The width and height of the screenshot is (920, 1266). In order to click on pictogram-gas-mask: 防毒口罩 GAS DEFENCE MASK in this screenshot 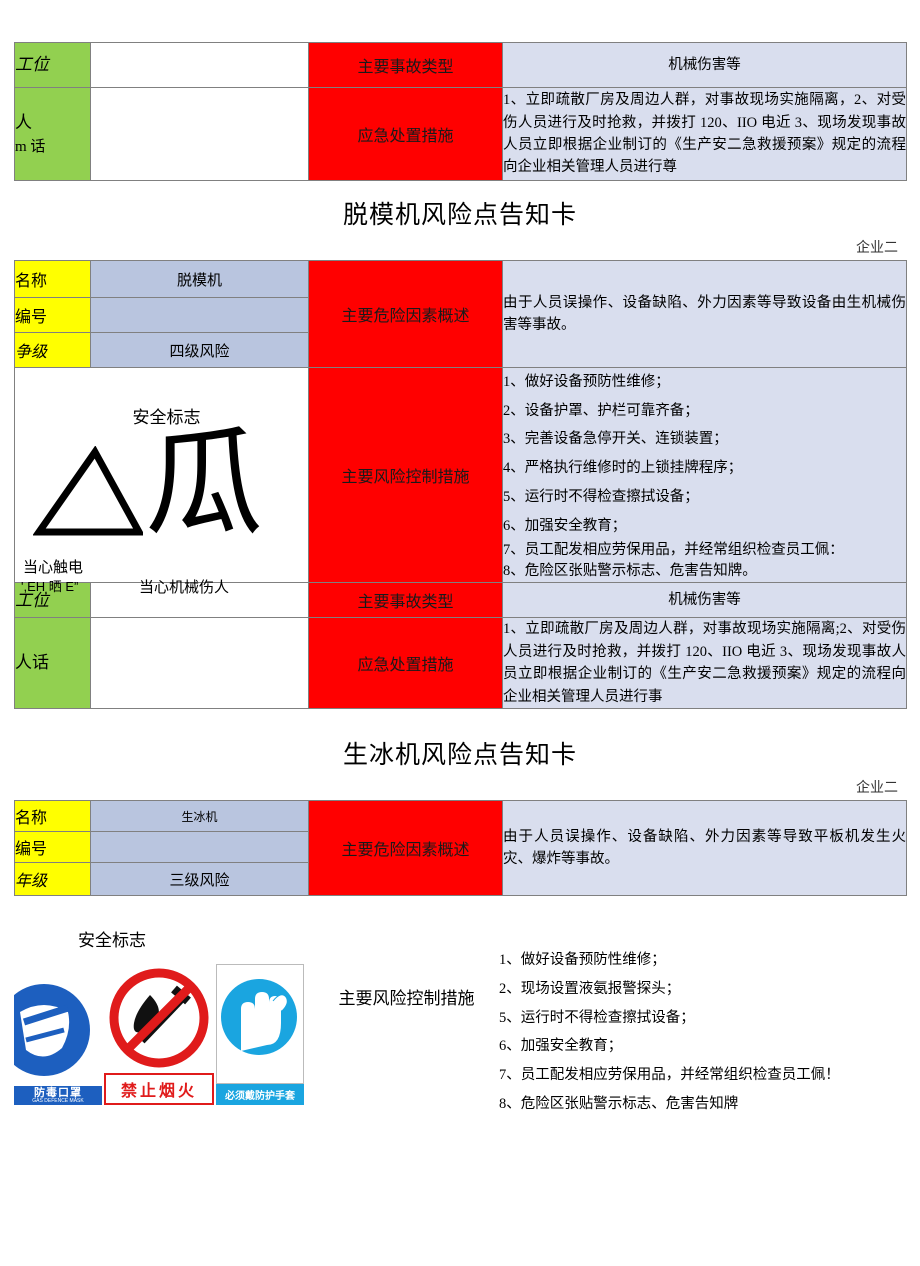, I will do `click(58, 1042)`.